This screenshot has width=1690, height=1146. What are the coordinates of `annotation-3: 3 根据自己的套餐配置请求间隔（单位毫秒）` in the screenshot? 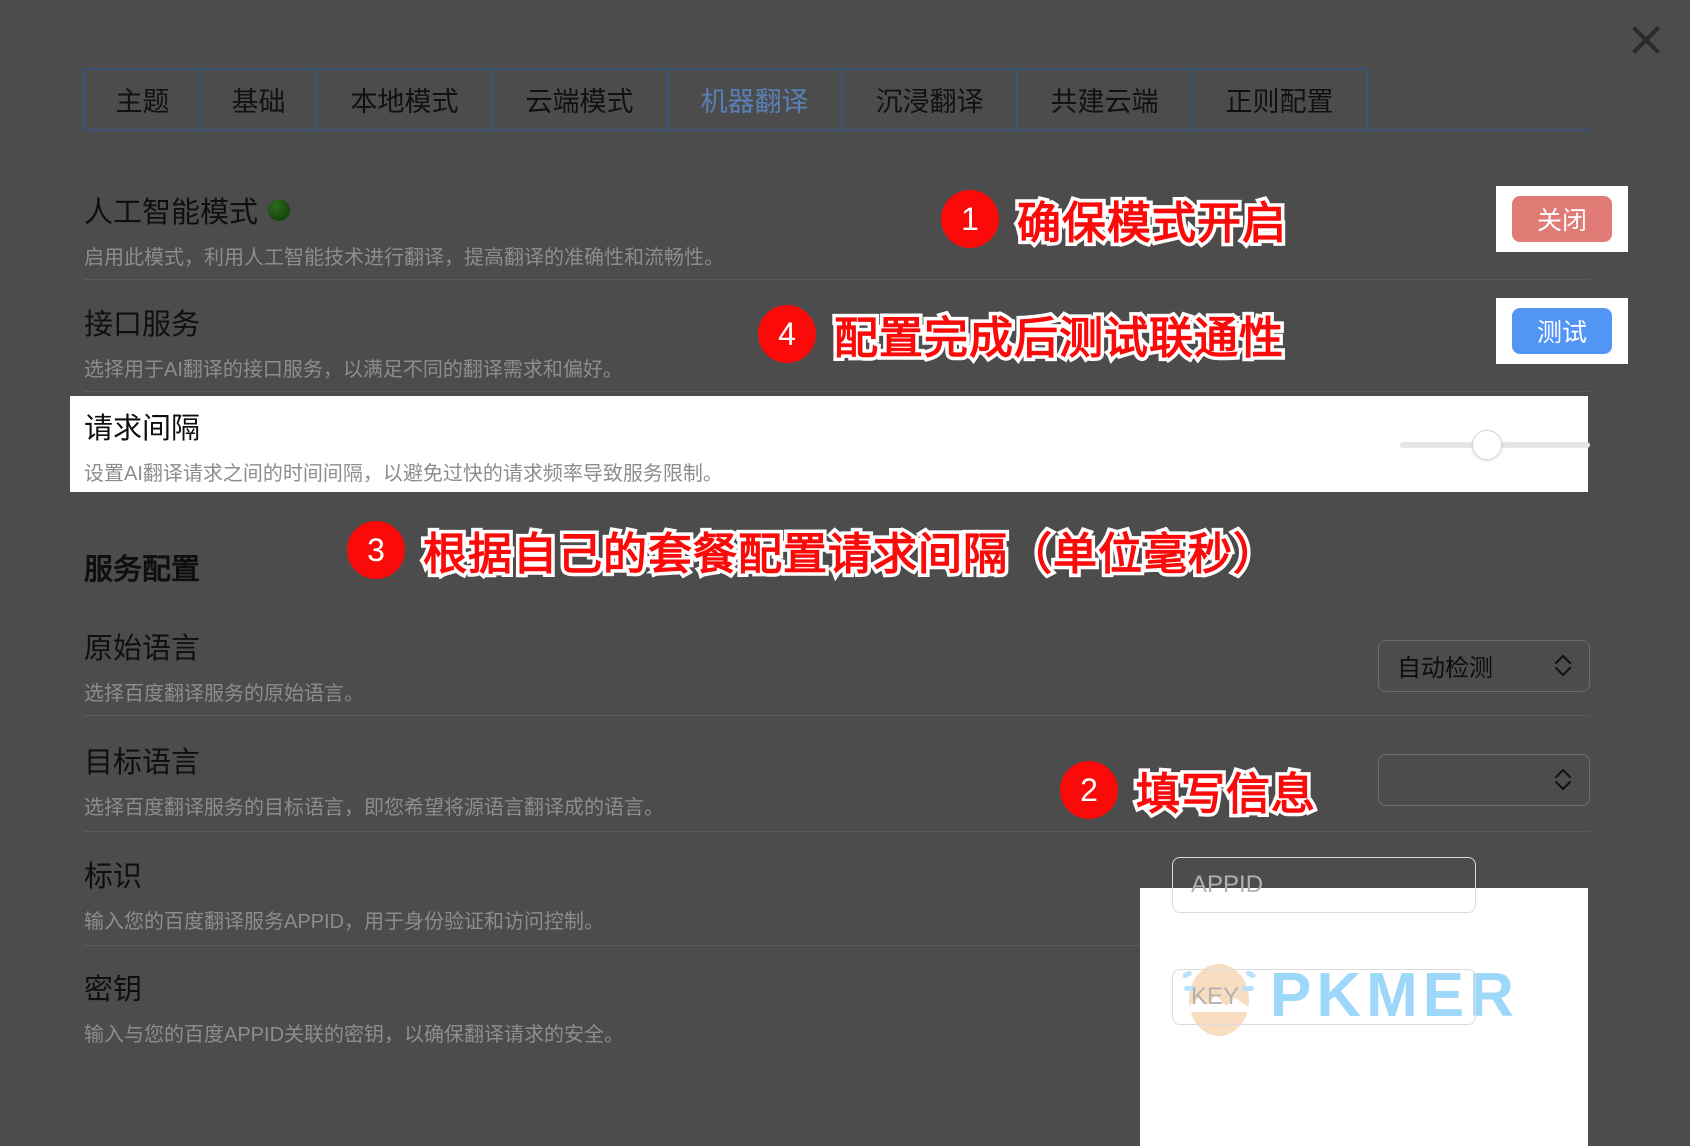 It's located at (814, 550).